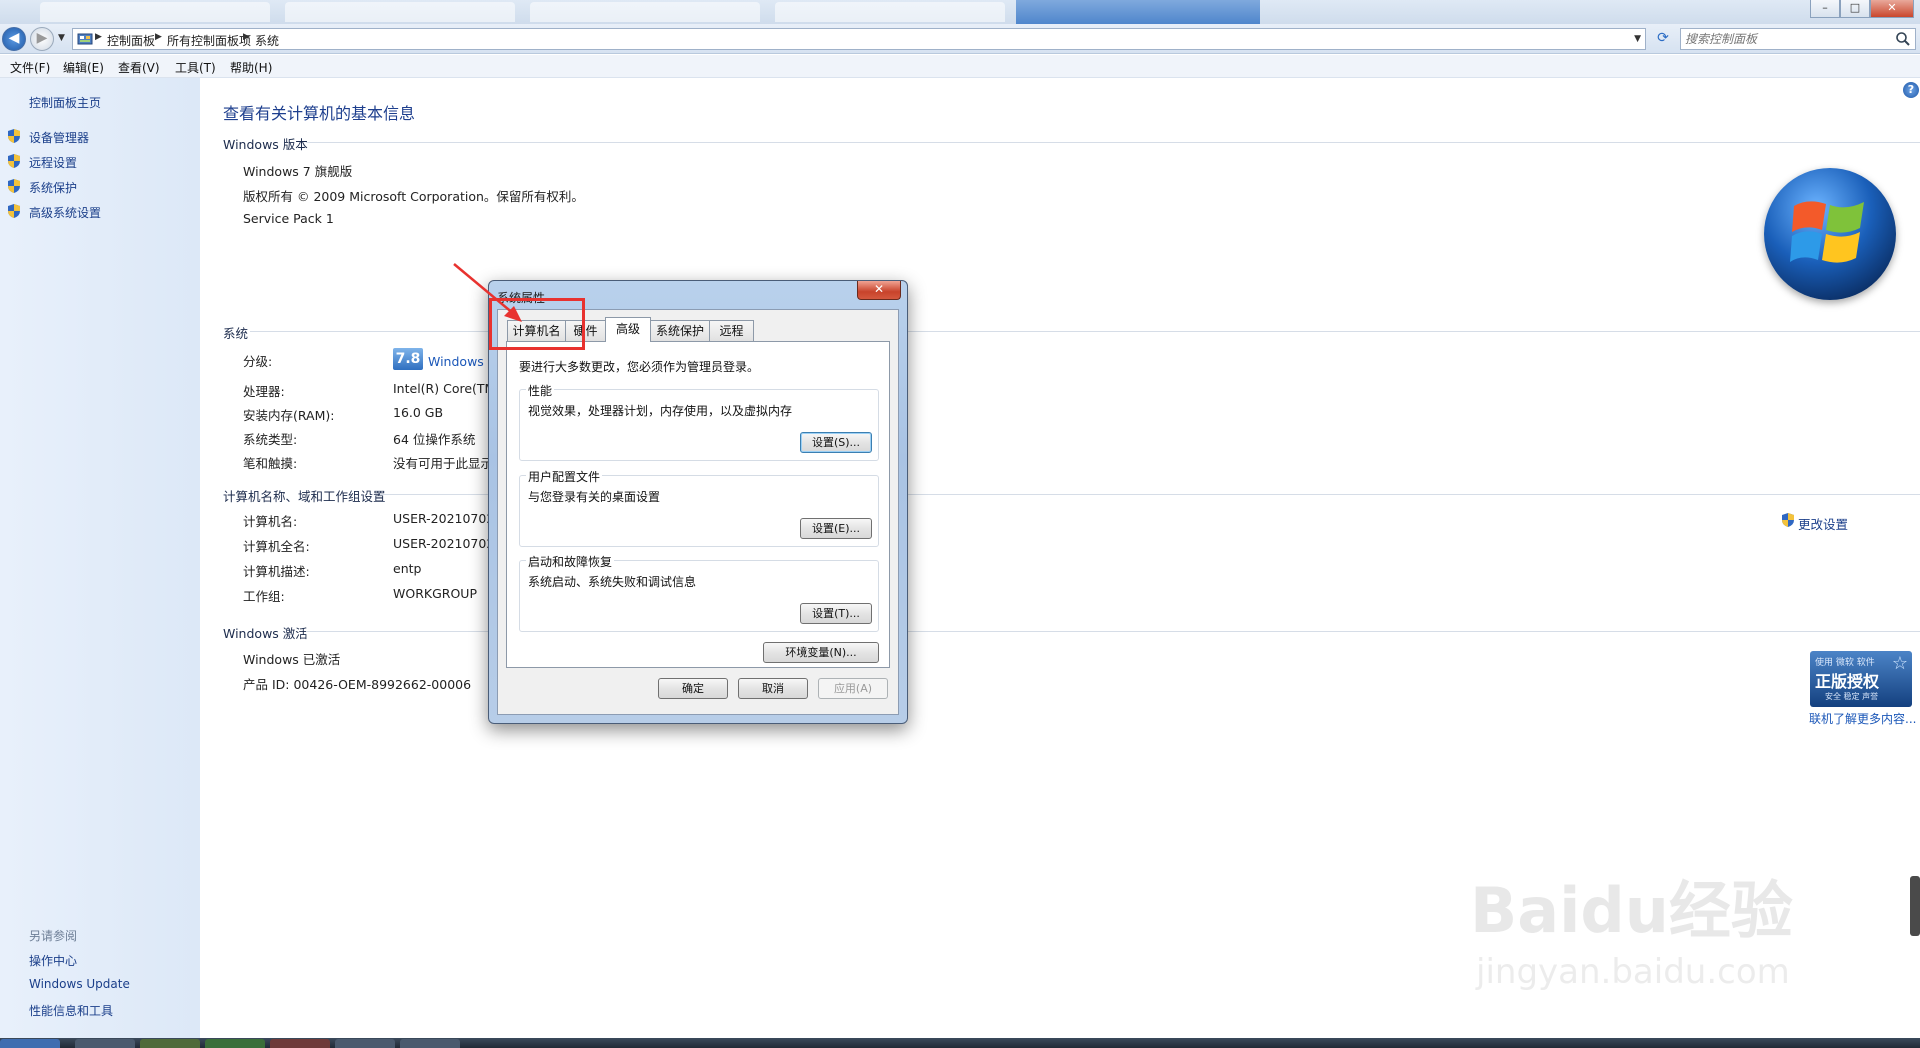 The image size is (1920, 1048). What do you see at coordinates (1825, 9) in the screenshot?
I see `minimize-button: –` at bounding box center [1825, 9].